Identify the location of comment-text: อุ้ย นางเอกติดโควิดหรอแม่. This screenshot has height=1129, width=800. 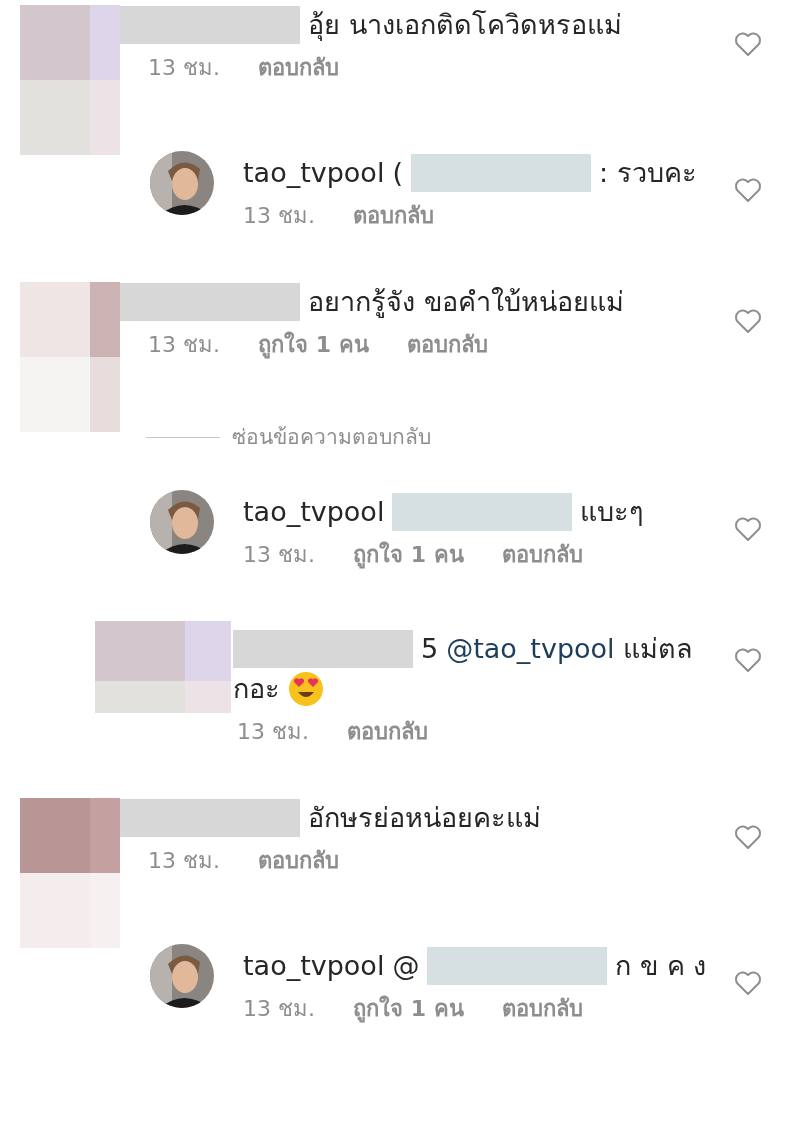
(465, 25).